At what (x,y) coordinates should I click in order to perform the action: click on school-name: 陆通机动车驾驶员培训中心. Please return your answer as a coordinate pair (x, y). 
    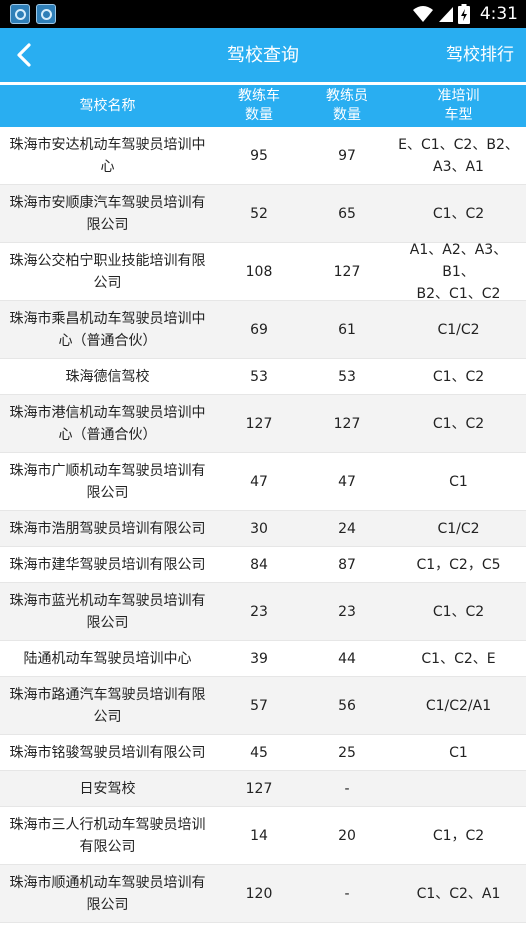
    Looking at the image, I should click on (107, 658).